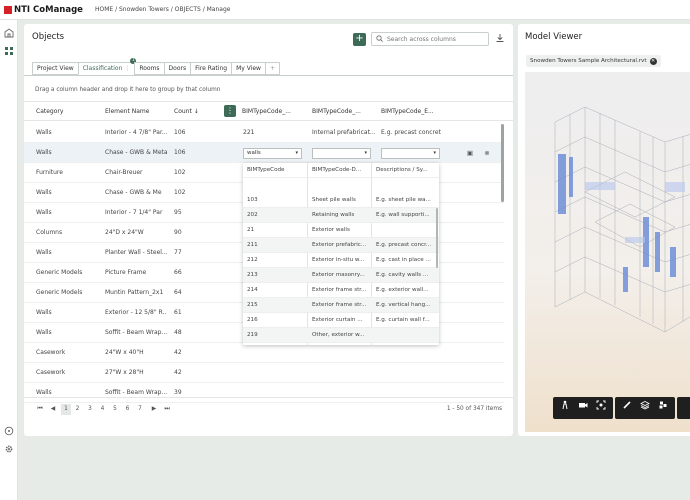 This screenshot has width=690, height=500. Describe the element at coordinates (593, 61) in the screenshot. I see `model-file-chip: Snowden Towers Sample Architectural.rvt ✕` at that location.